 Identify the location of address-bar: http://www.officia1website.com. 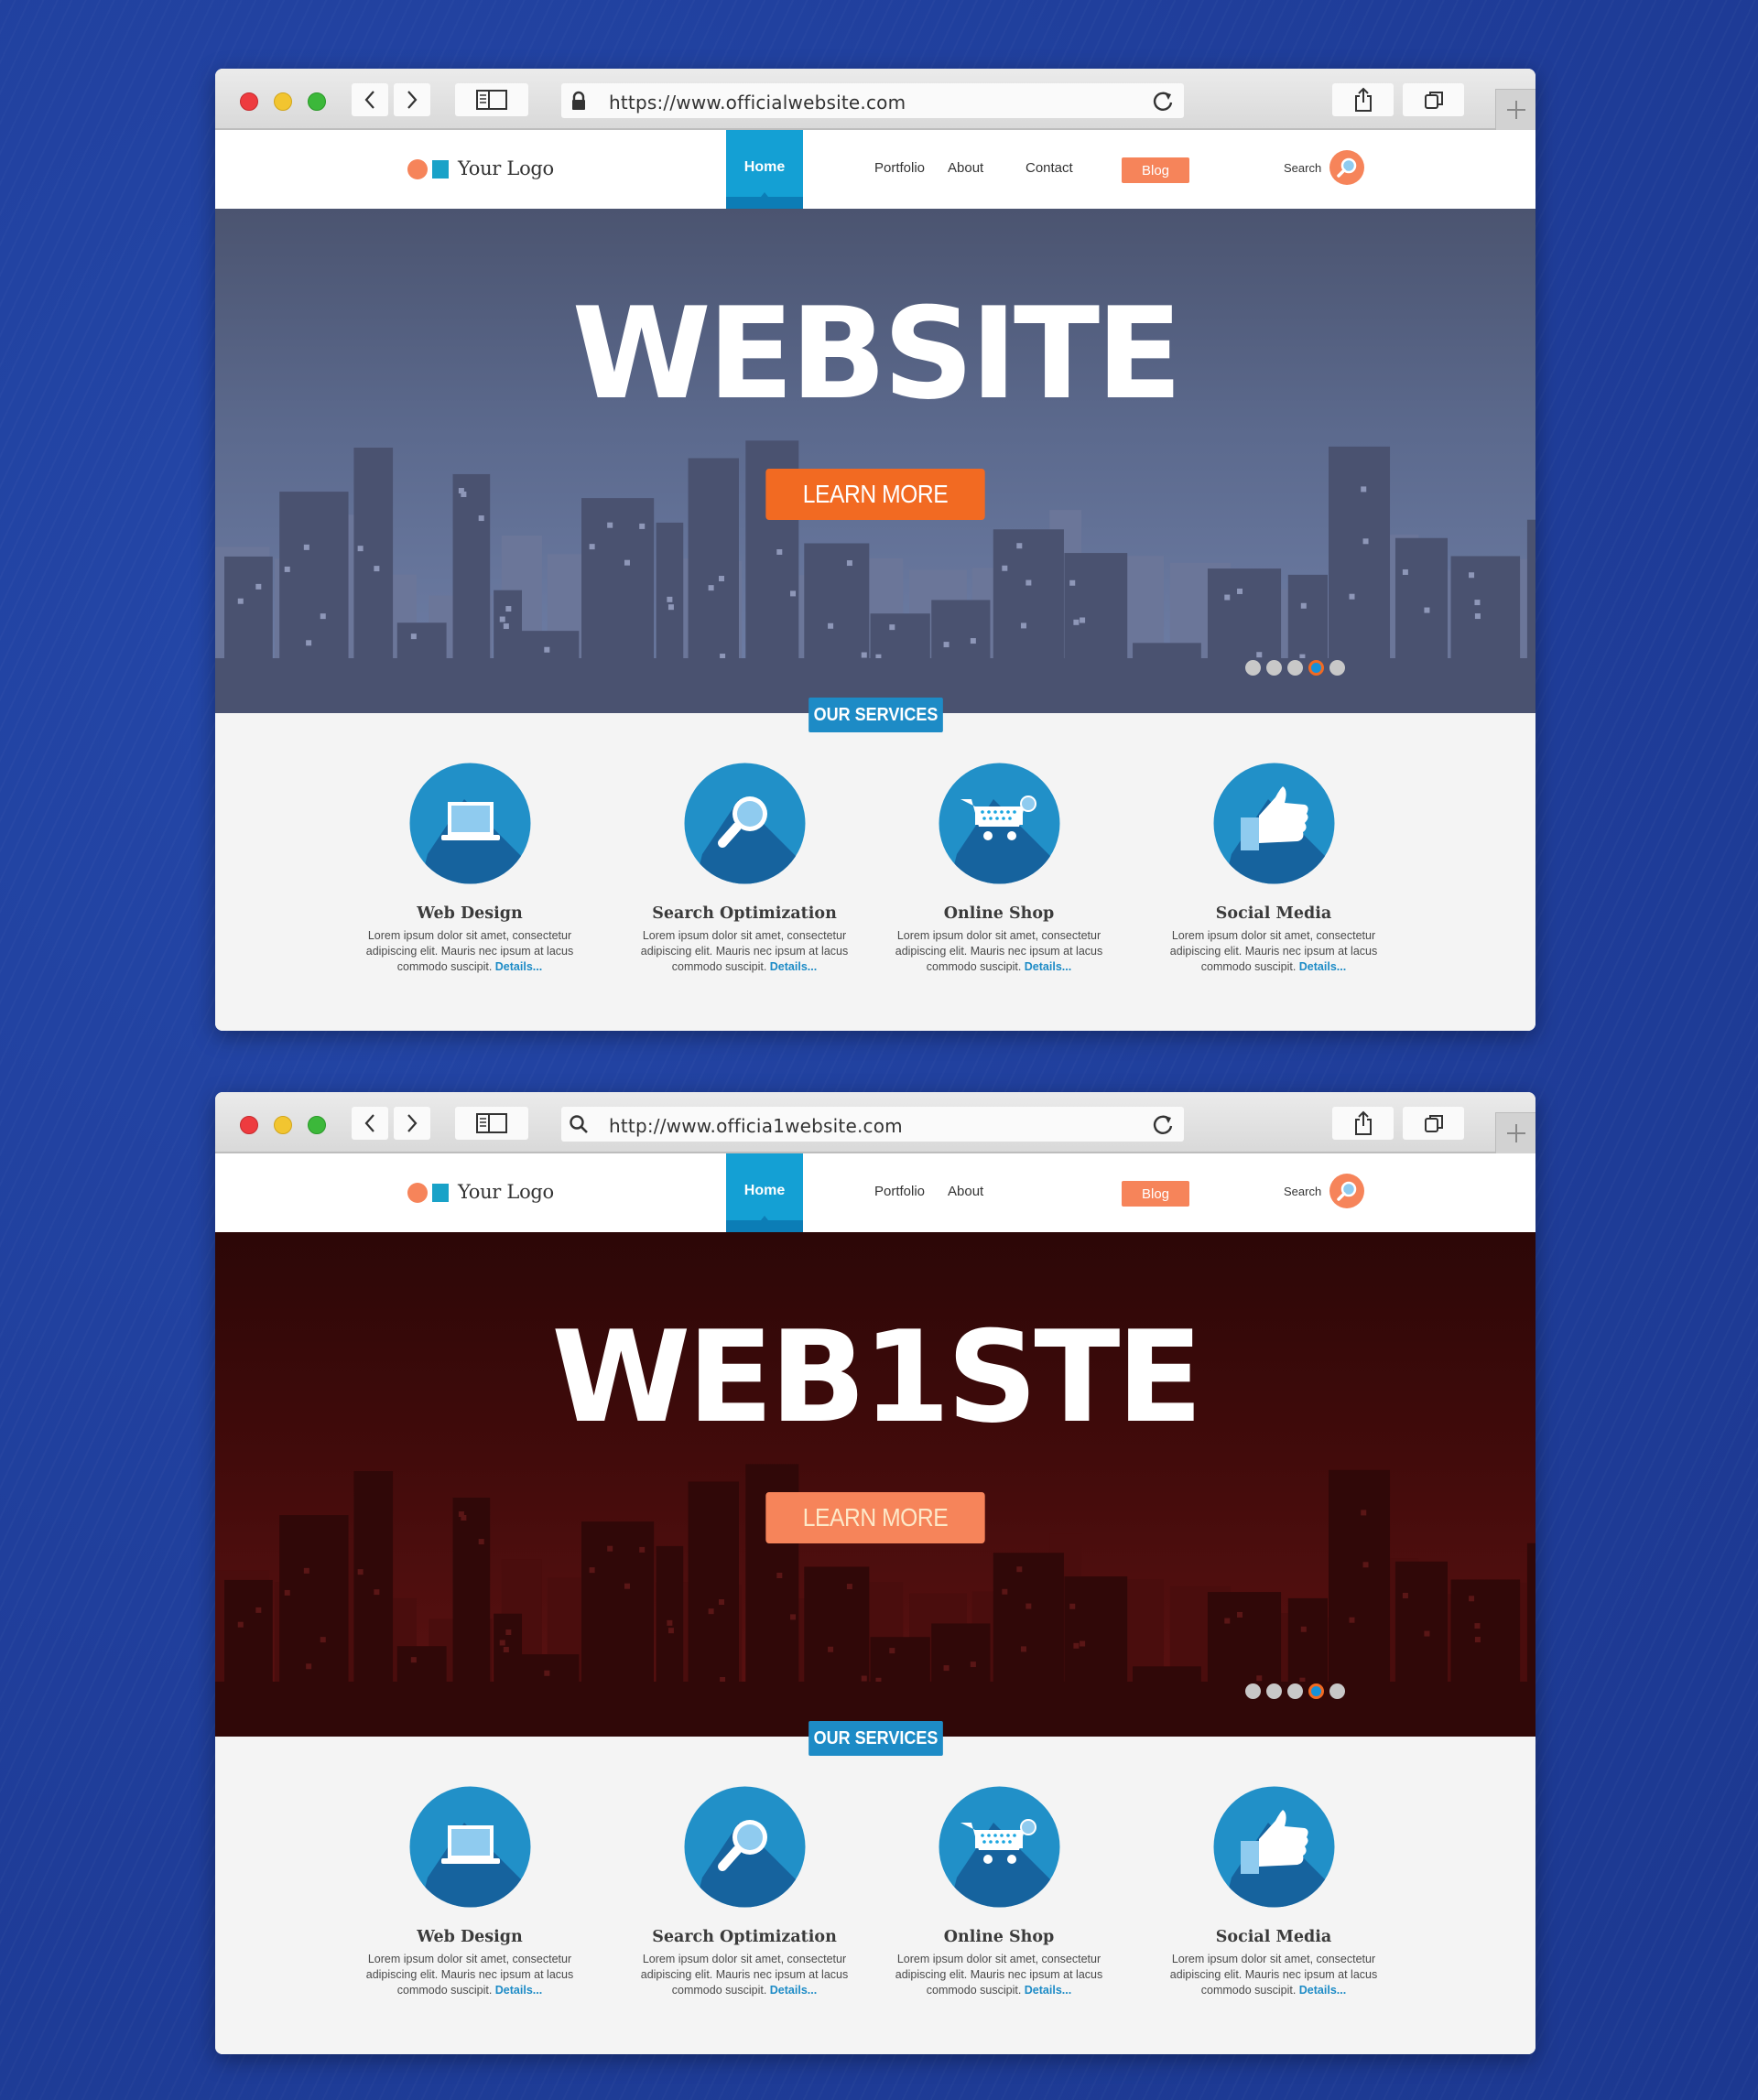
(873, 1124).